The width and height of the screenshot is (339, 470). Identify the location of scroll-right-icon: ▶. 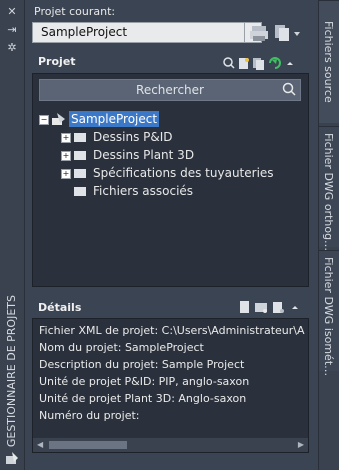
(301, 444).